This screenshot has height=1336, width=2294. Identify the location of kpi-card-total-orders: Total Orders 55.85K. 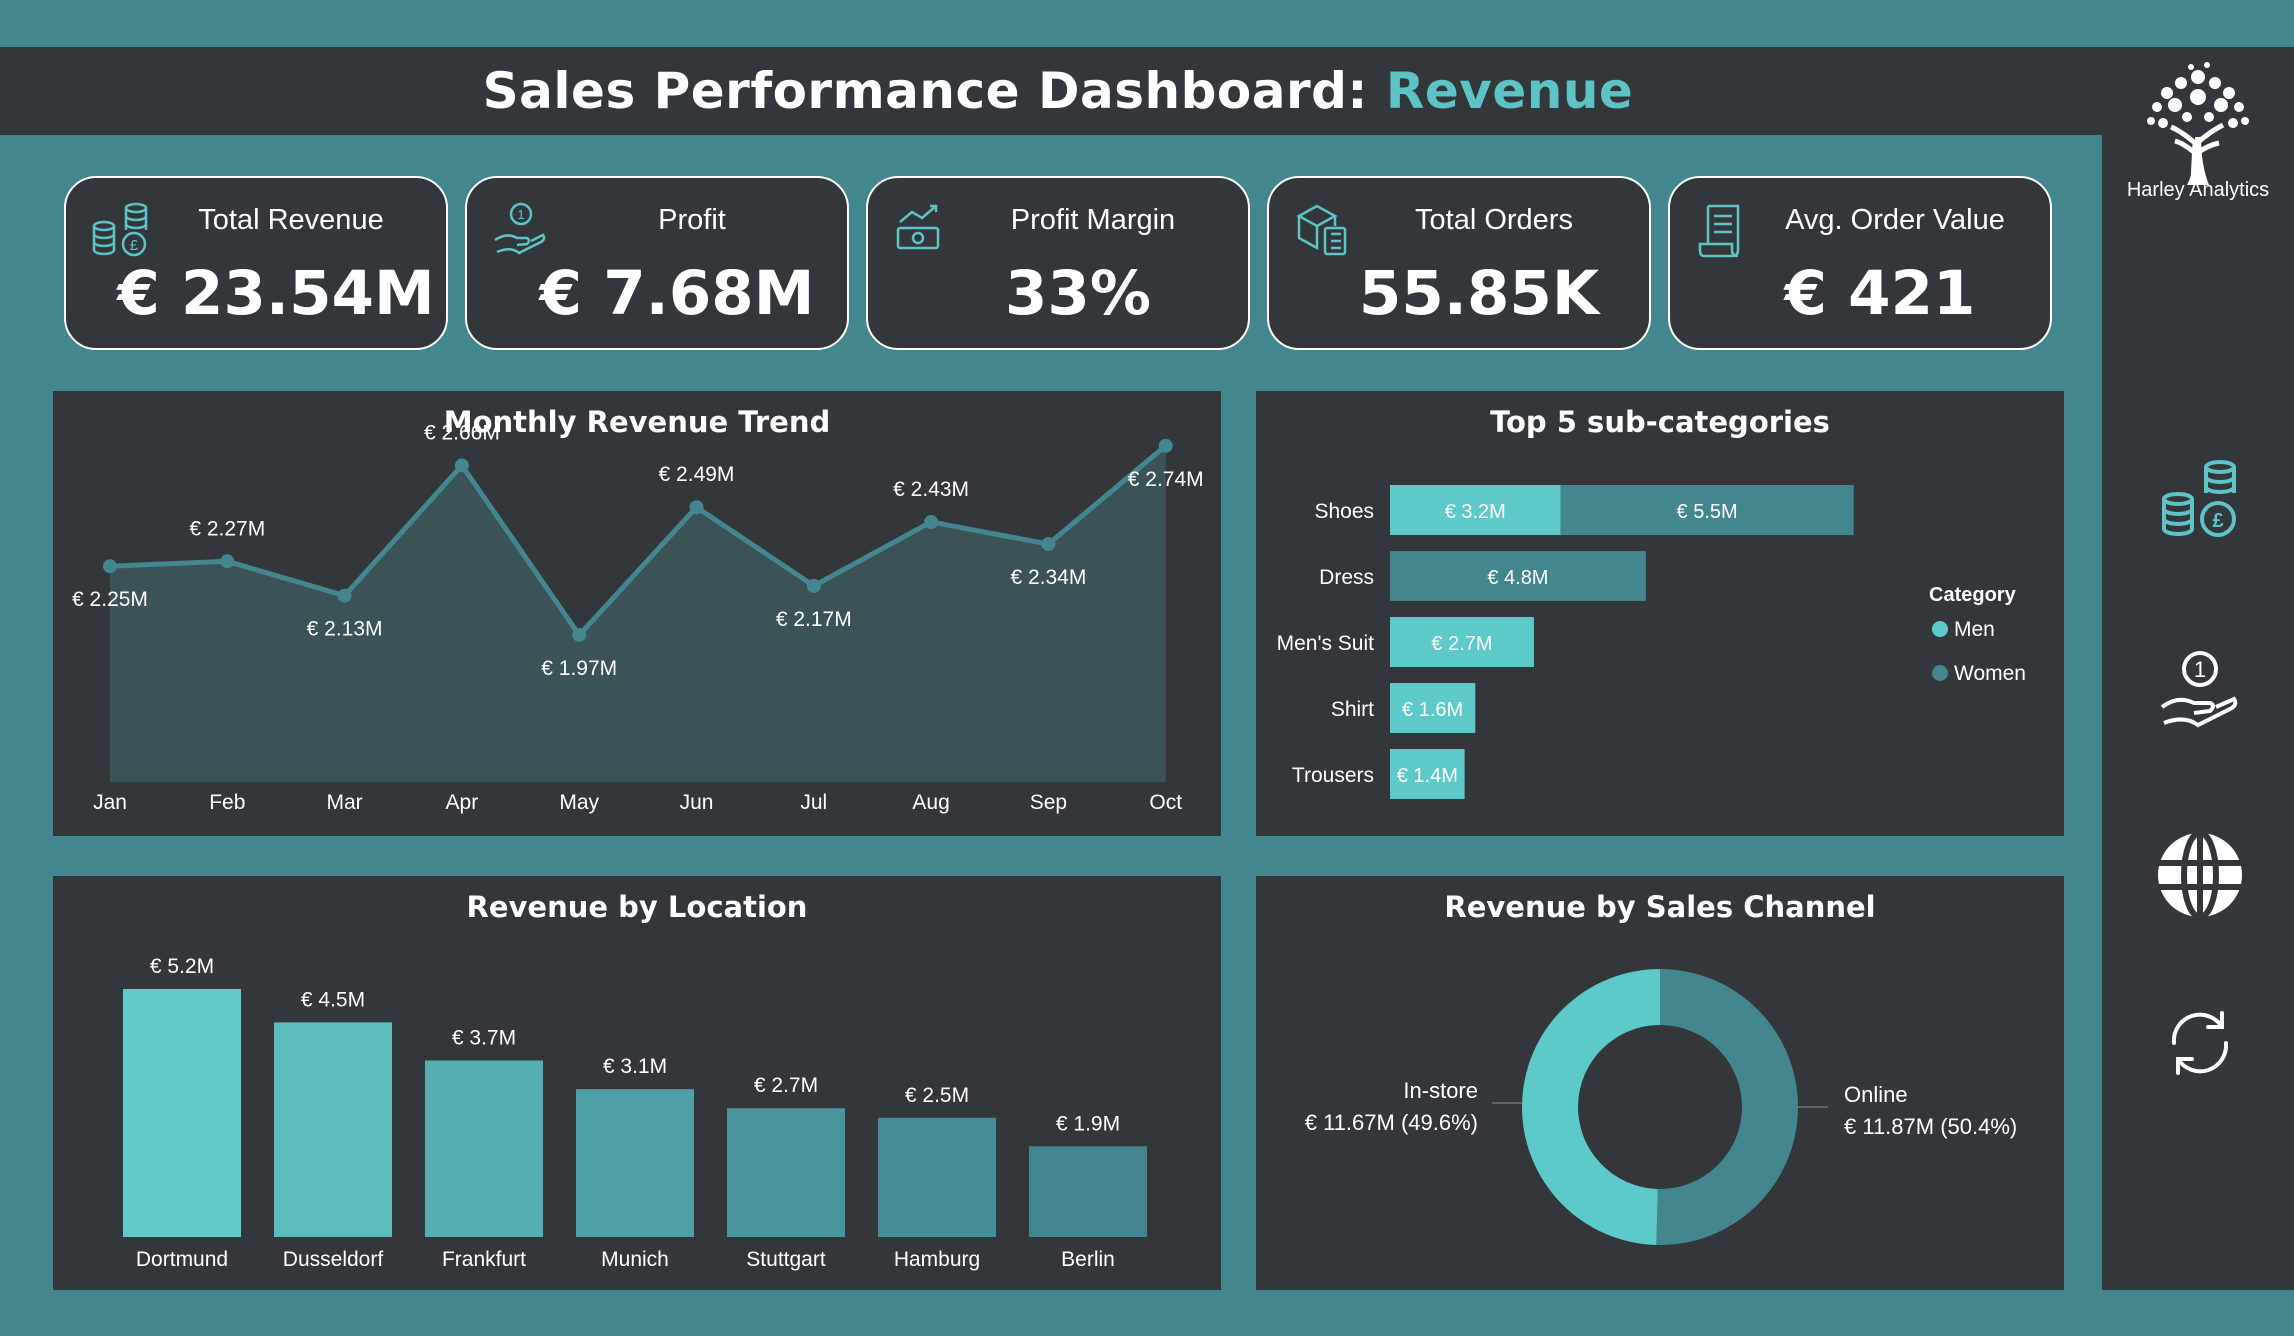
(1459, 263).